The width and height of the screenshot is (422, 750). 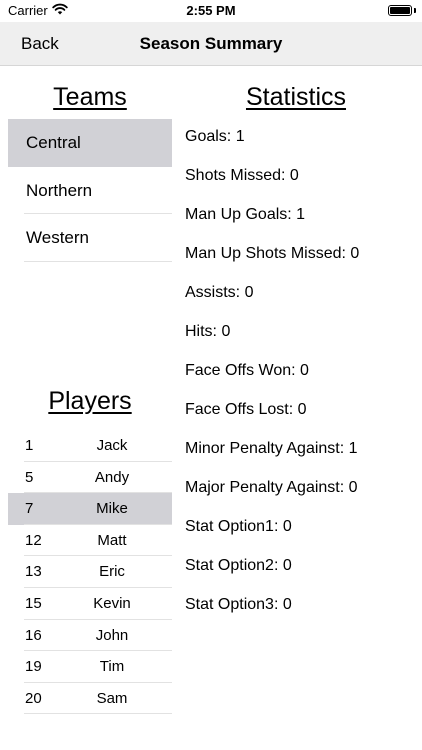 What do you see at coordinates (271, 448) in the screenshot?
I see `stat-row: Minor Penalty Against: 1` at bounding box center [271, 448].